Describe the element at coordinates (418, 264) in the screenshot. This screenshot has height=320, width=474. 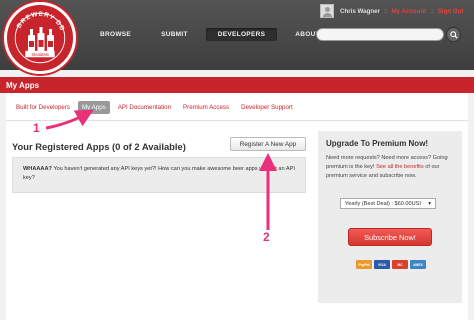
I see `amex-icon: AMEX` at that location.